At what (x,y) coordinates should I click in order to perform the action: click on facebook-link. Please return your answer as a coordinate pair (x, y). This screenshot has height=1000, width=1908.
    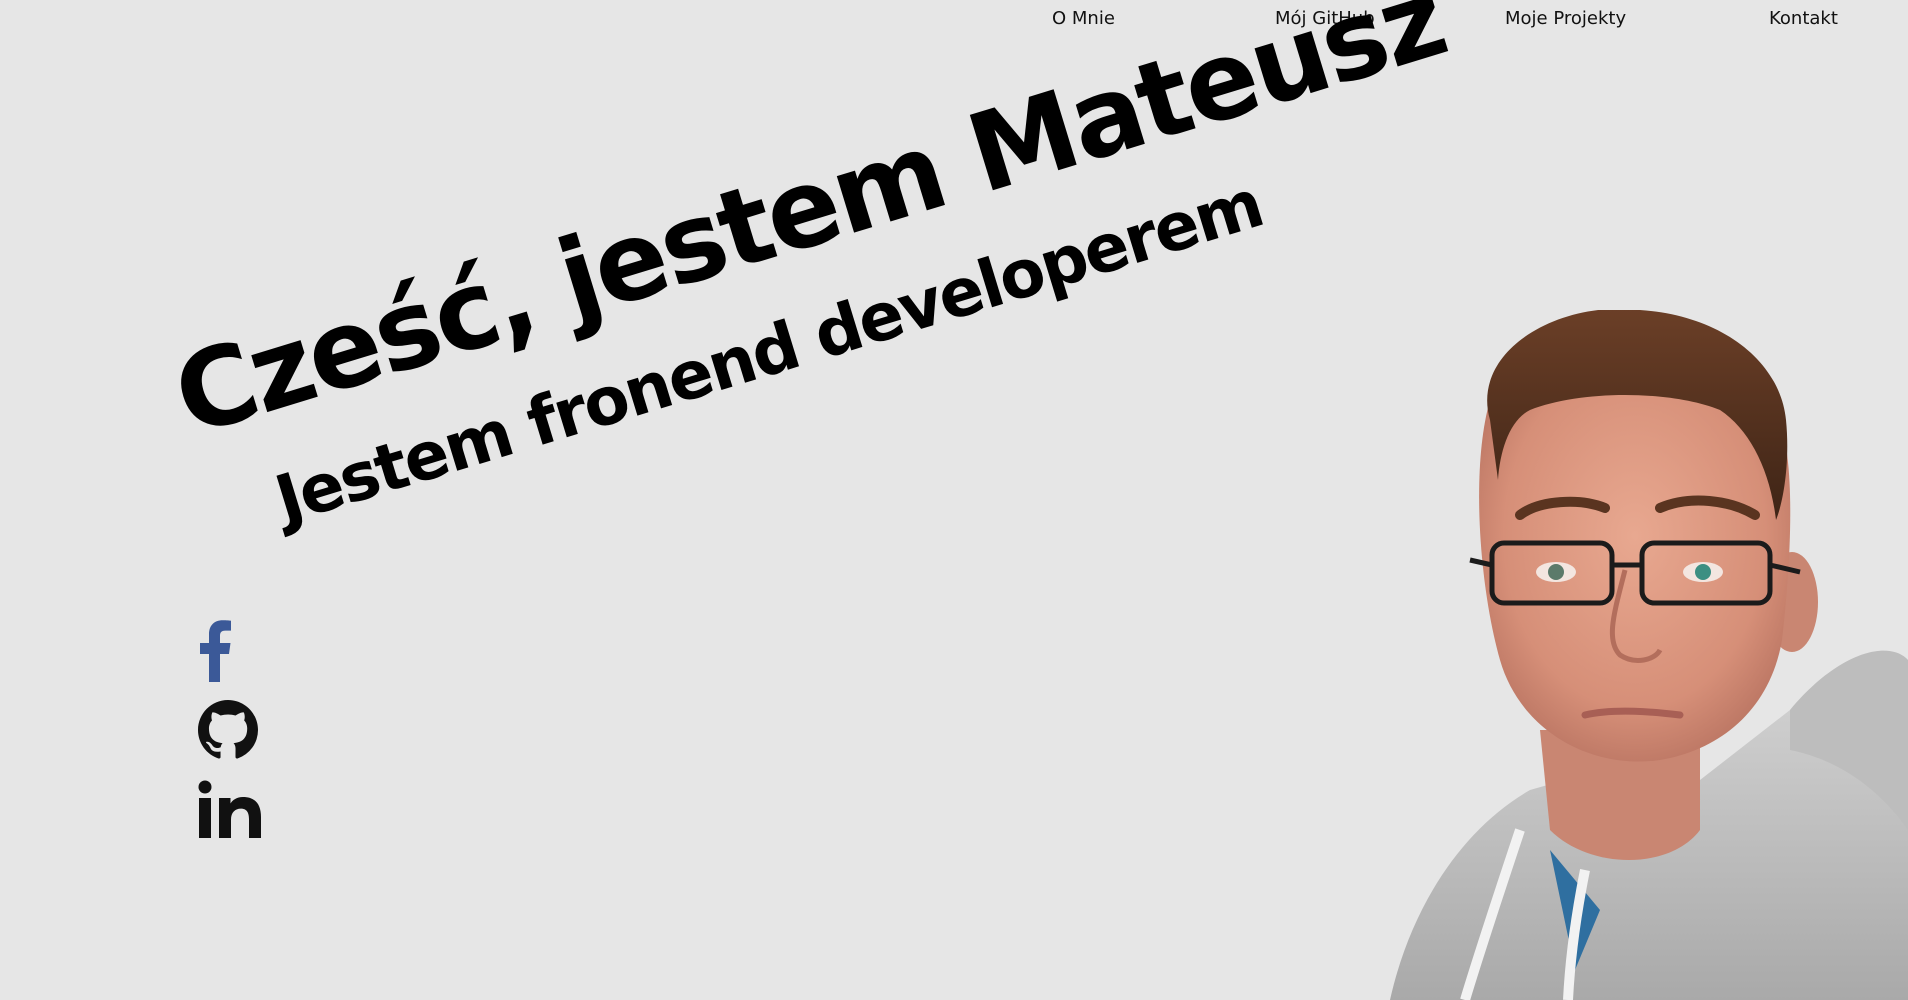
    Looking at the image, I should click on (215, 653).